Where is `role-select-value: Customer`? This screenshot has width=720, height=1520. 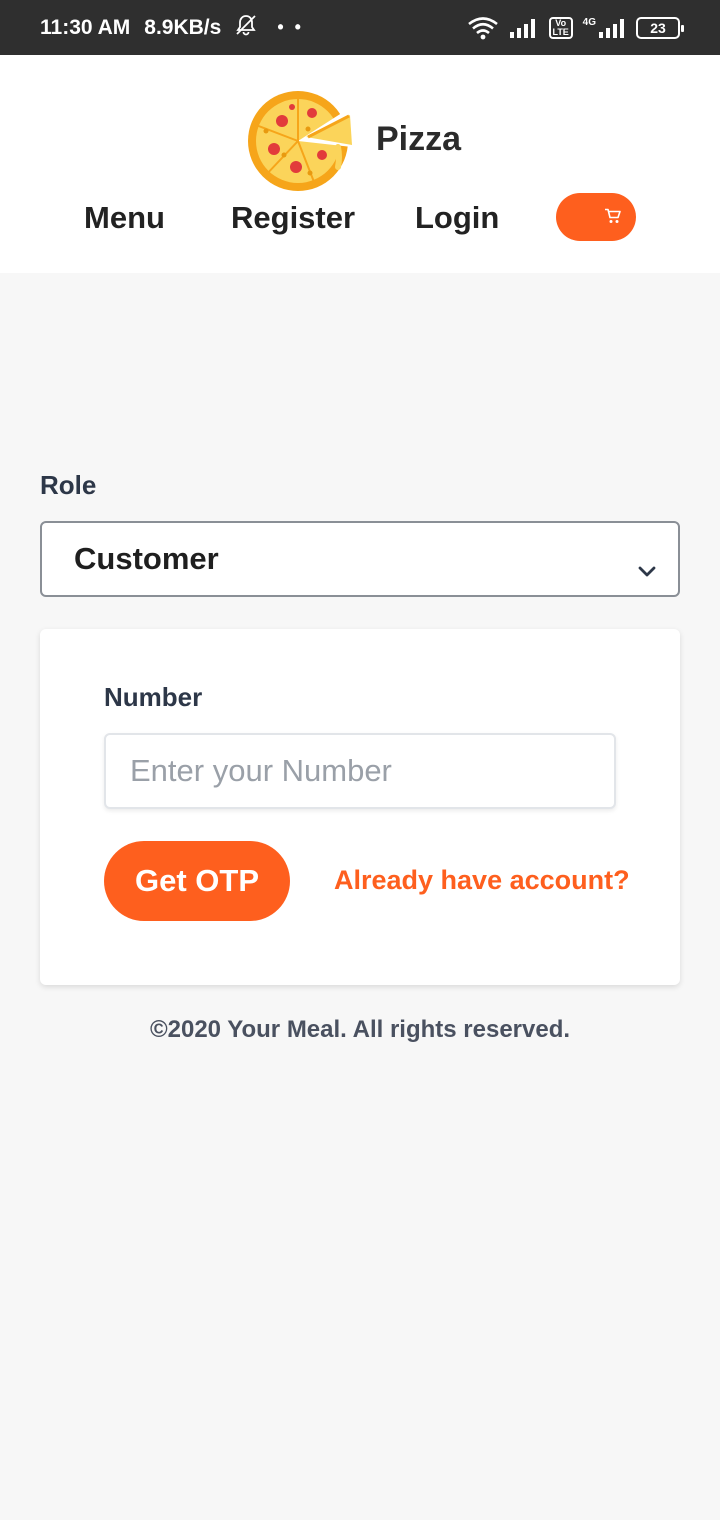
role-select-value: Customer is located at coordinates (146, 558).